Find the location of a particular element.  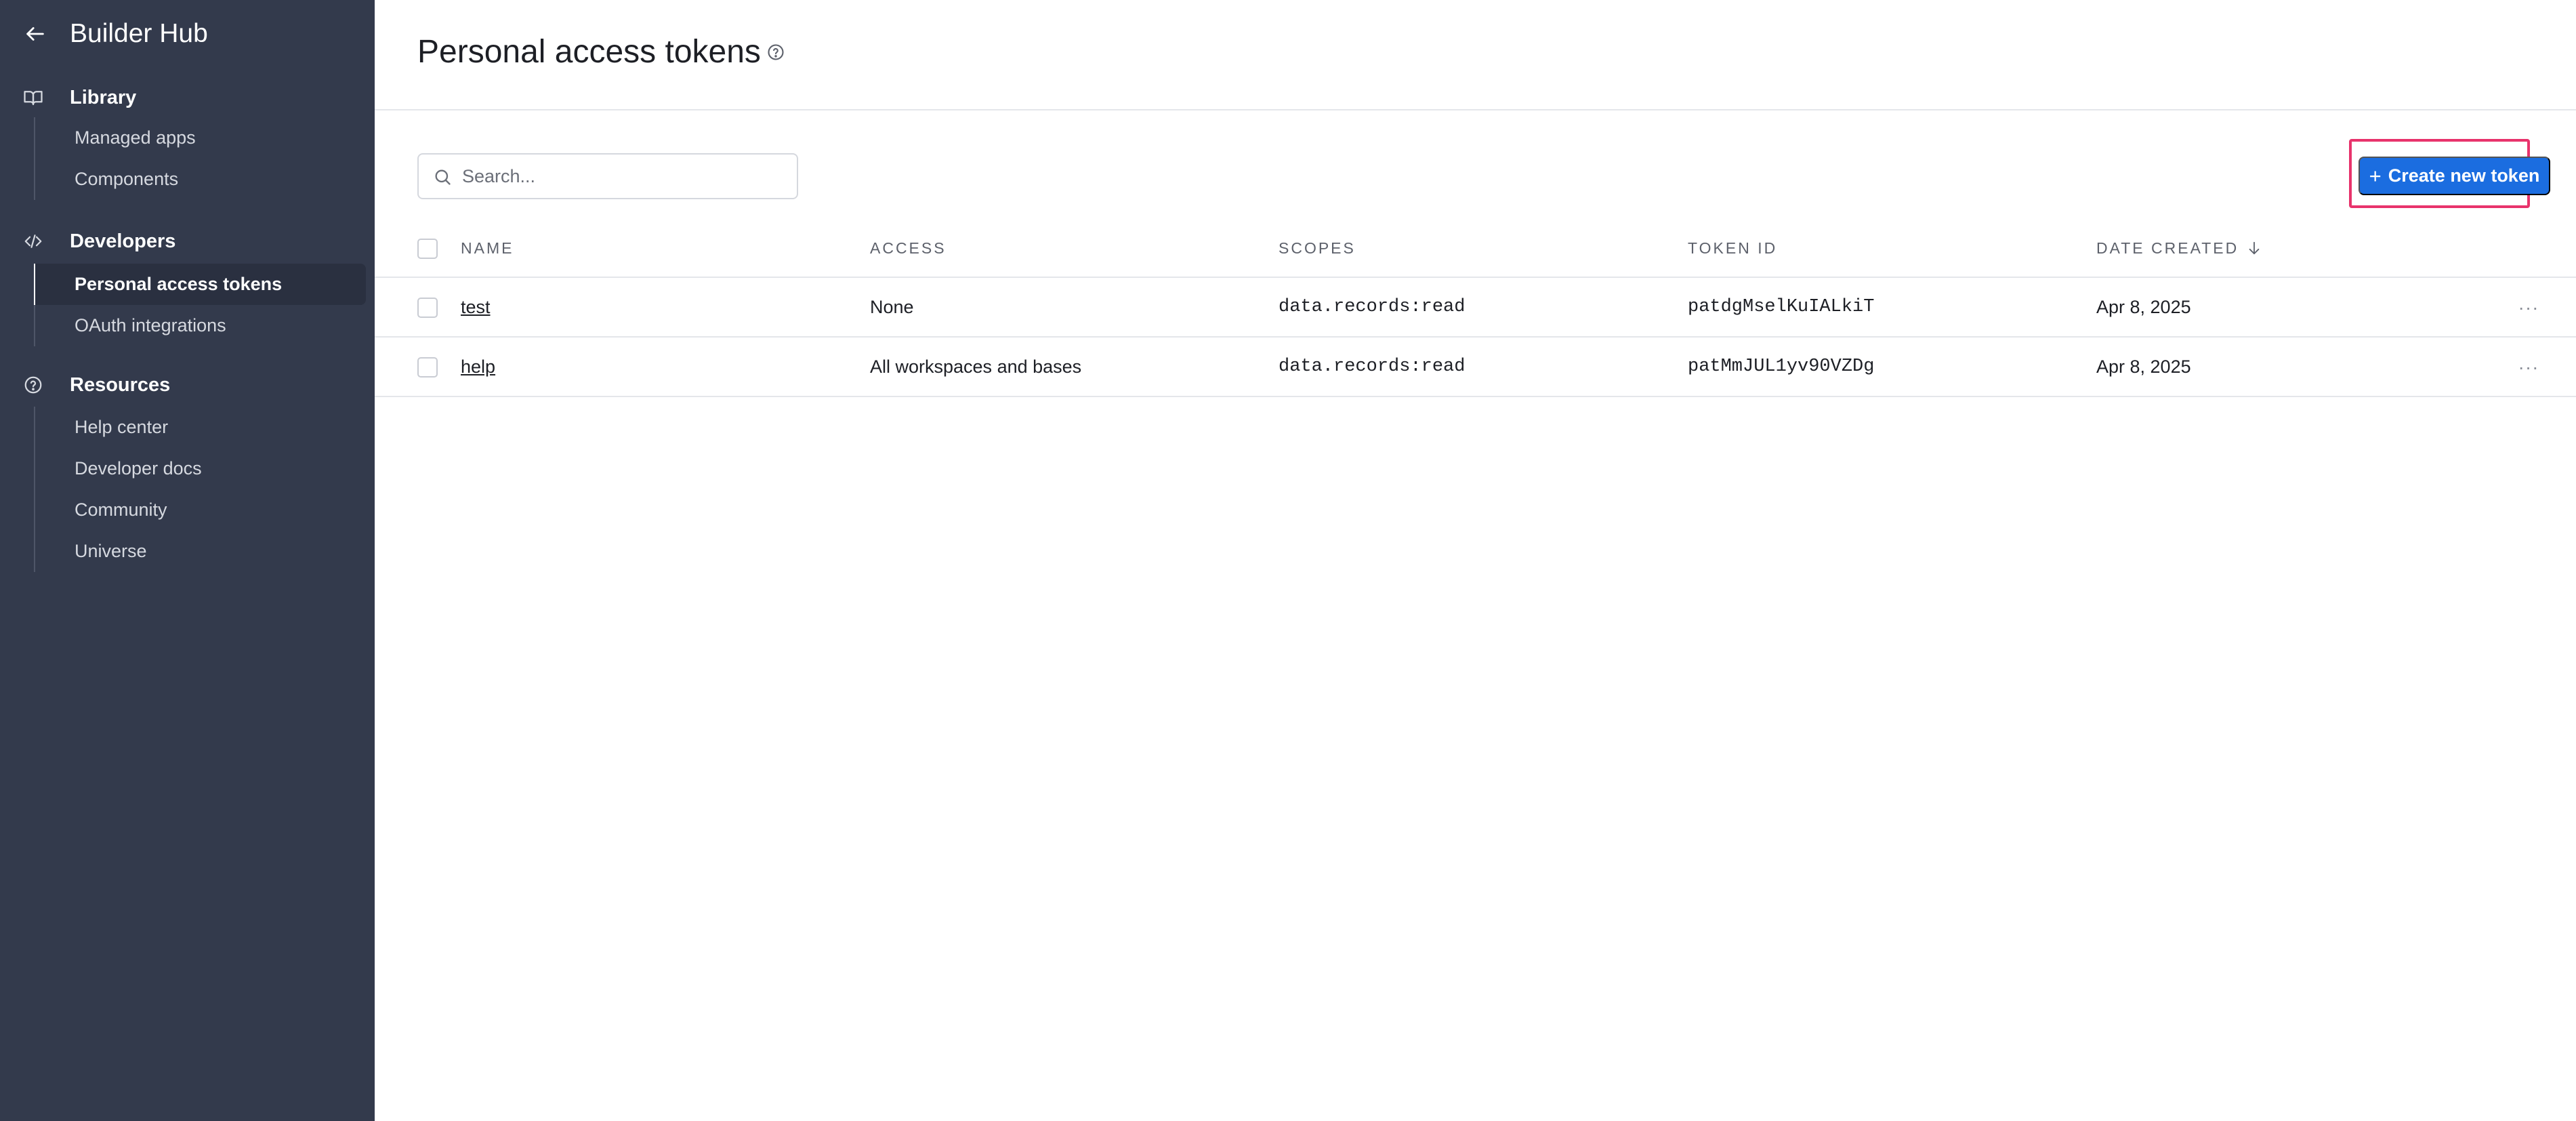

code-icon is located at coordinates (33, 241).